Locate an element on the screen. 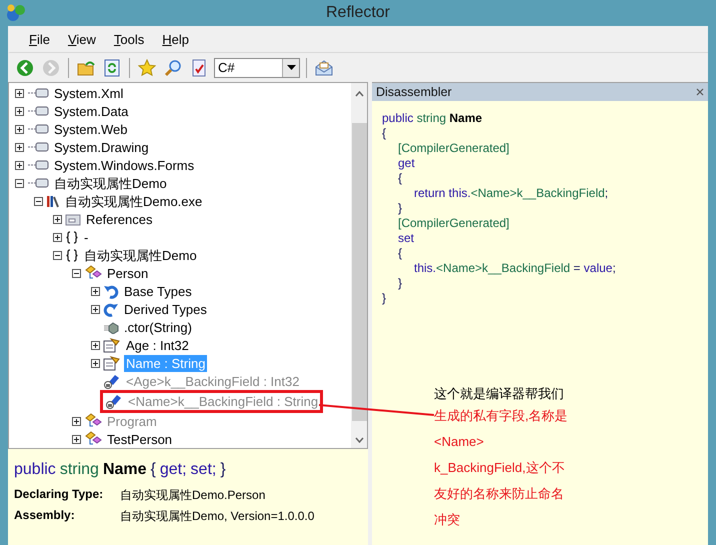  menu-item: View is located at coordinates (81, 39).